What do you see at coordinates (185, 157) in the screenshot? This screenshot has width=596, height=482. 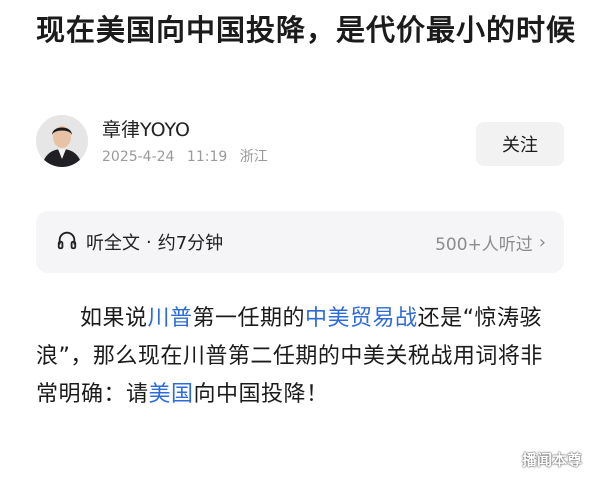 I see `author-meta: 2025-4-24 11:19 浙江` at bounding box center [185, 157].